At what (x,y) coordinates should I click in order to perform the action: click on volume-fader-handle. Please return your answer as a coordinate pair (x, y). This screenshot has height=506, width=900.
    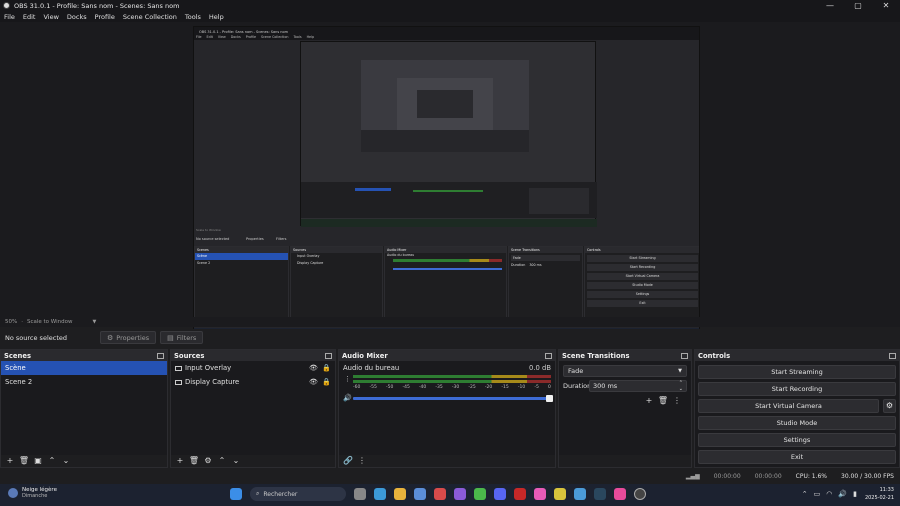
    Looking at the image, I should click on (549, 398).